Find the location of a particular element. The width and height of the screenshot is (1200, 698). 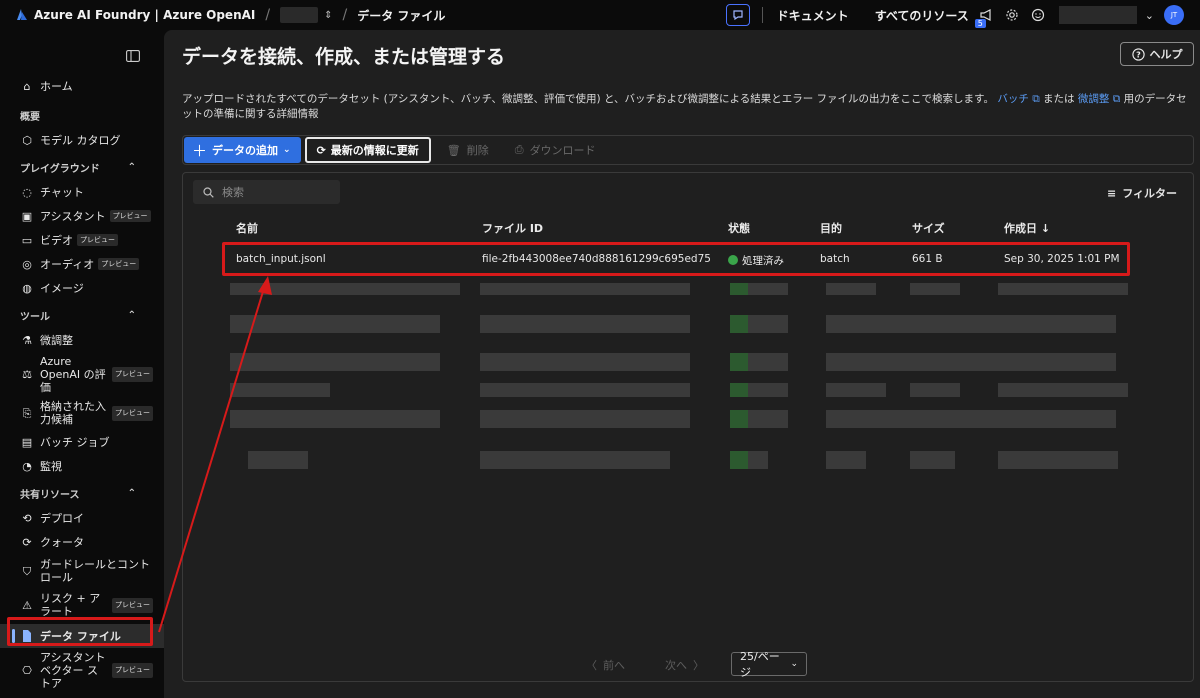

chevron-updown-icon: ⇕ is located at coordinates (328, 15).